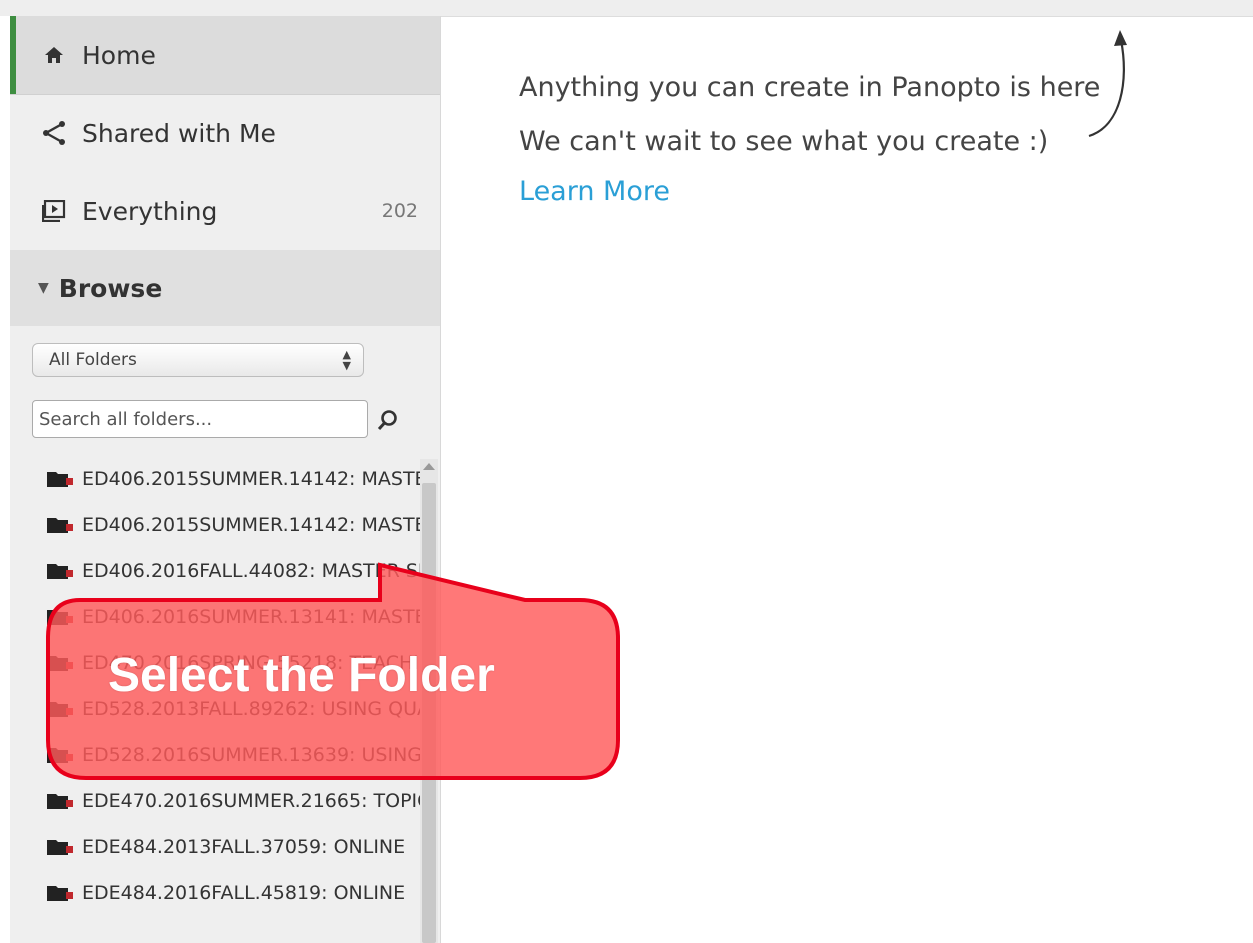 The image size is (1253, 943). What do you see at coordinates (225, 288) in the screenshot?
I see `browse-header: ▼ Browse` at bounding box center [225, 288].